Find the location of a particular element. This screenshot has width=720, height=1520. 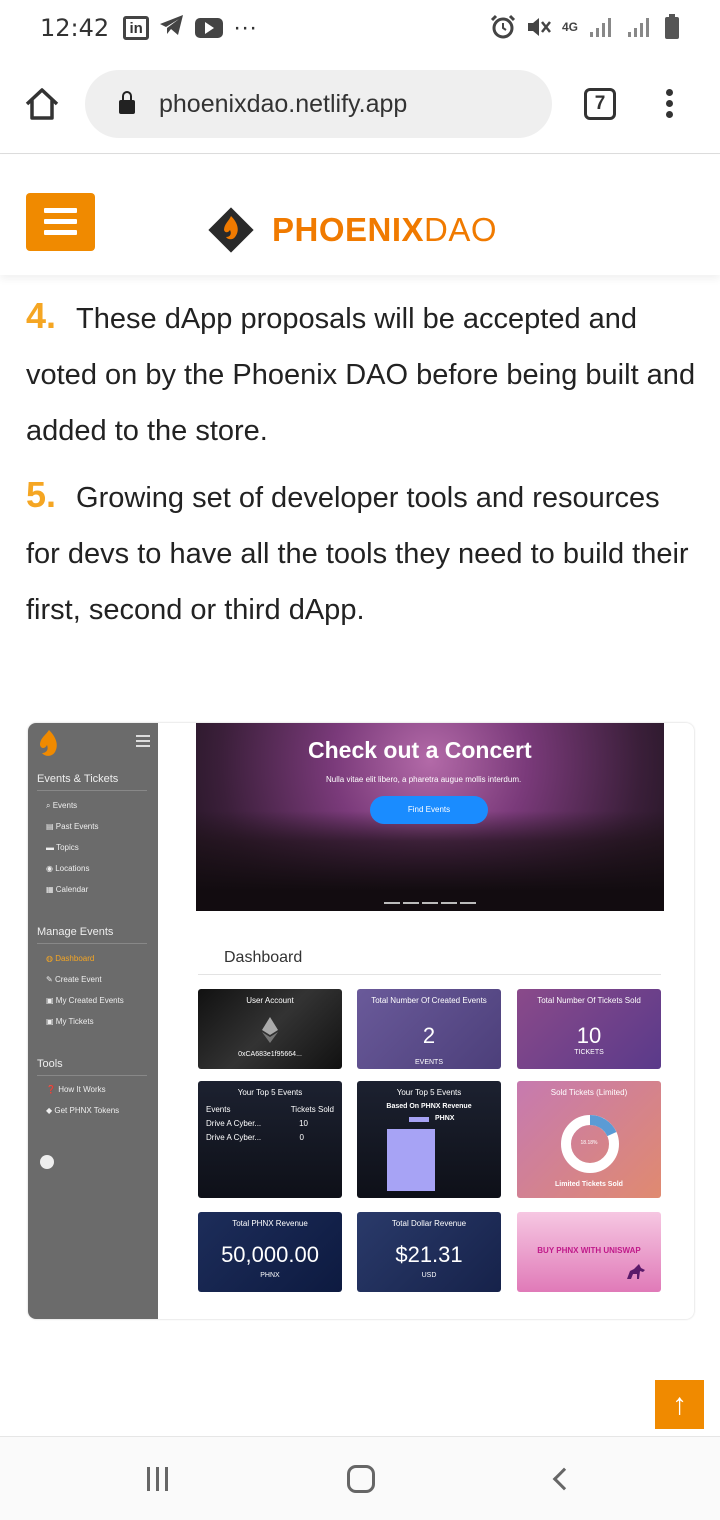

battery-icon is located at coordinates (672, 26).